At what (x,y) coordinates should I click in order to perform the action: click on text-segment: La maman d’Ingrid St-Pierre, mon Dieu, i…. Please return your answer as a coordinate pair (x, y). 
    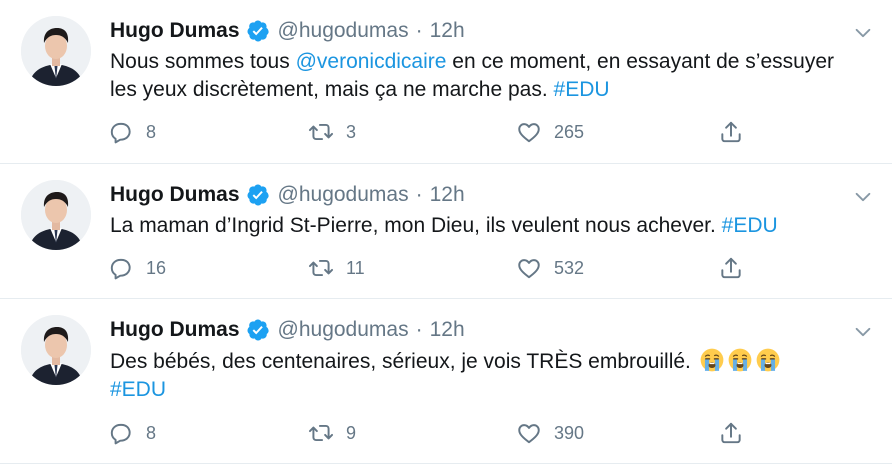
    Looking at the image, I should click on (416, 225).